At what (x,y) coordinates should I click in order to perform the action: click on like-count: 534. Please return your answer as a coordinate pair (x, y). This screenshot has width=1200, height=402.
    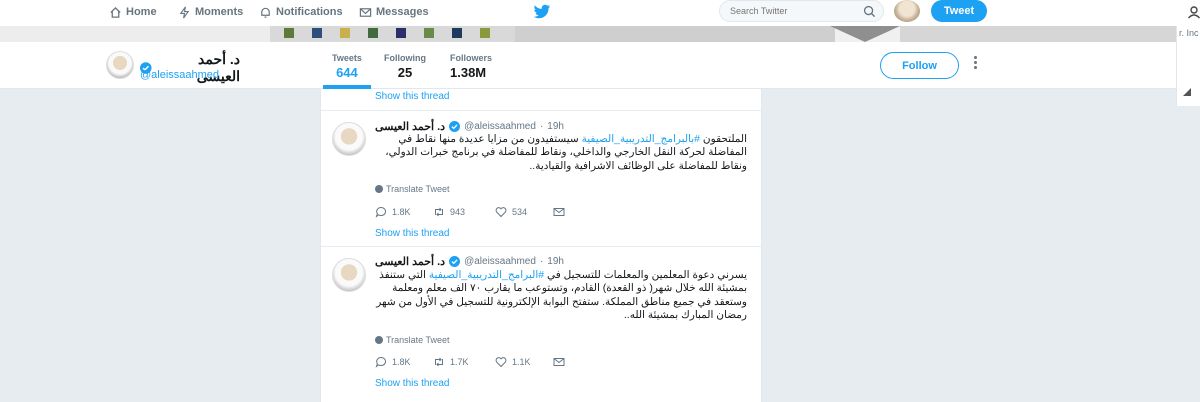
    Looking at the image, I should click on (520, 212).